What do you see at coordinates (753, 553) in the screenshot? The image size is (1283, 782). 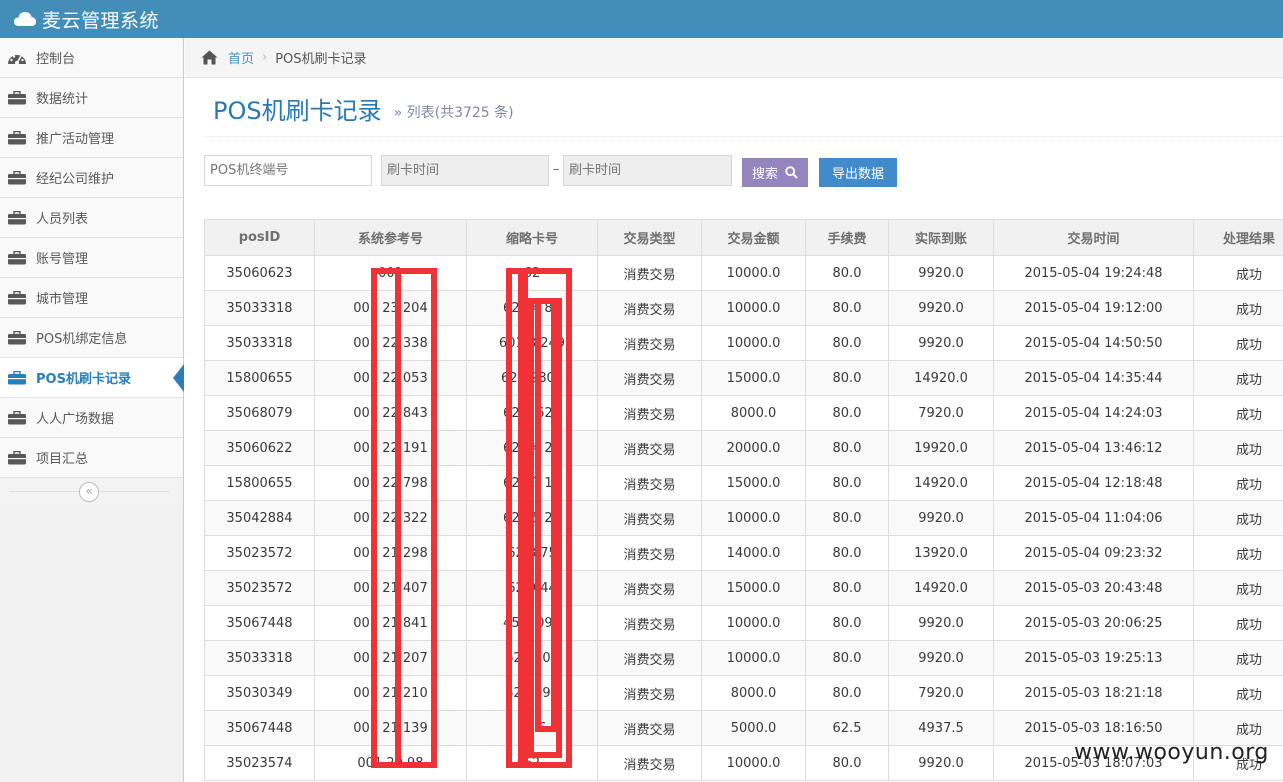 I see `table-cell: 14000.0` at bounding box center [753, 553].